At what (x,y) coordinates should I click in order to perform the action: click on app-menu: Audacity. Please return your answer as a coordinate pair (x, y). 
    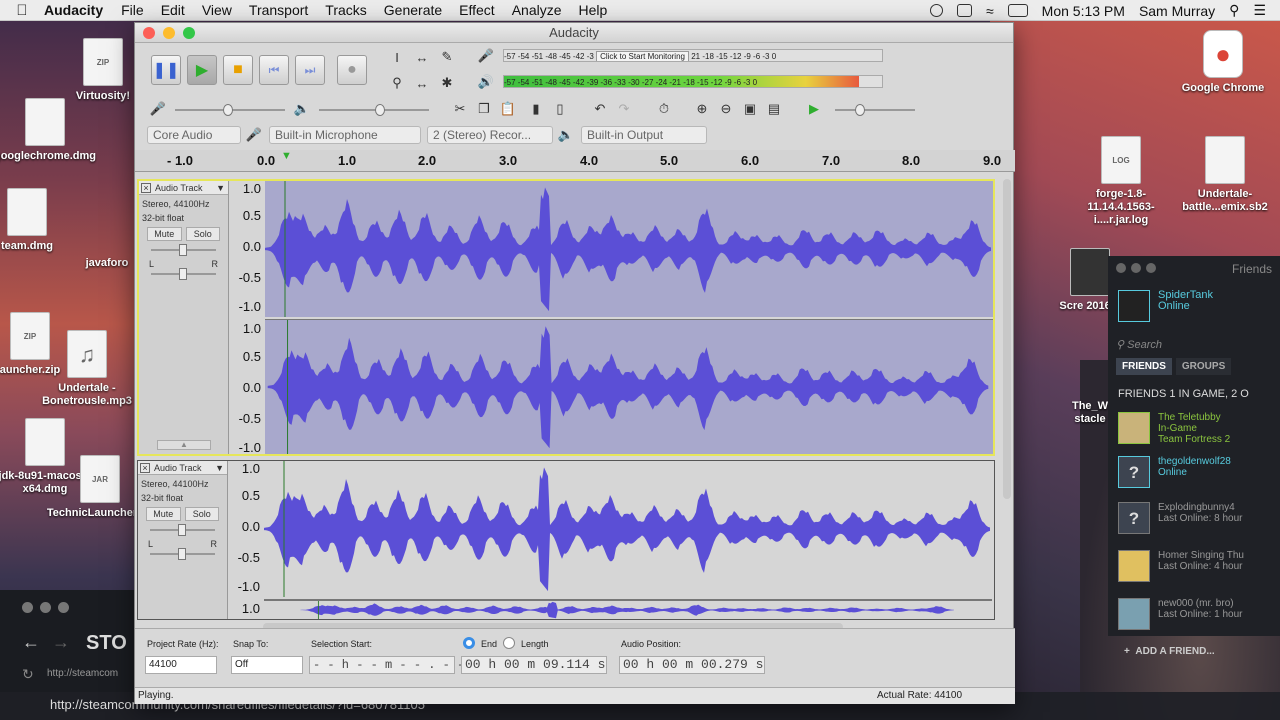
    Looking at the image, I should click on (73, 10).